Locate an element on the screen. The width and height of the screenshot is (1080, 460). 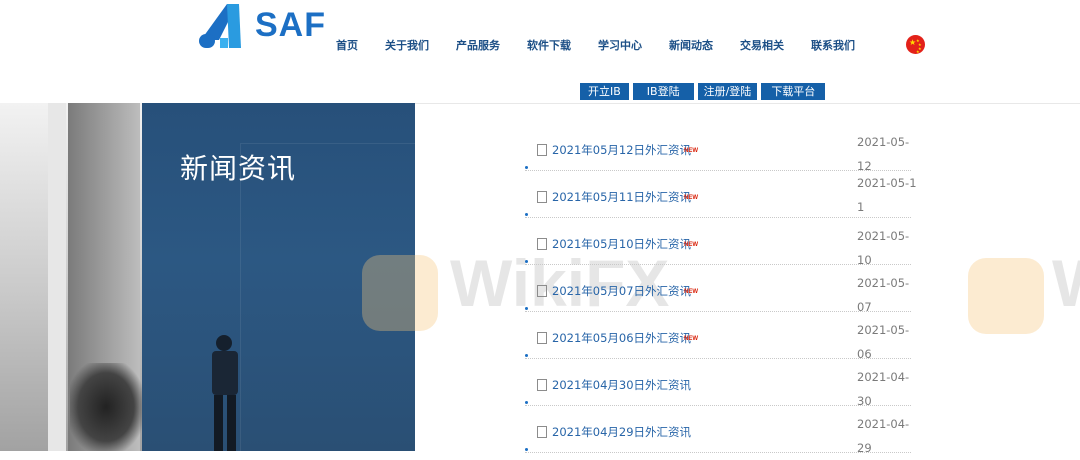
ib-login-button: IB登陆 is located at coordinates (663, 91).